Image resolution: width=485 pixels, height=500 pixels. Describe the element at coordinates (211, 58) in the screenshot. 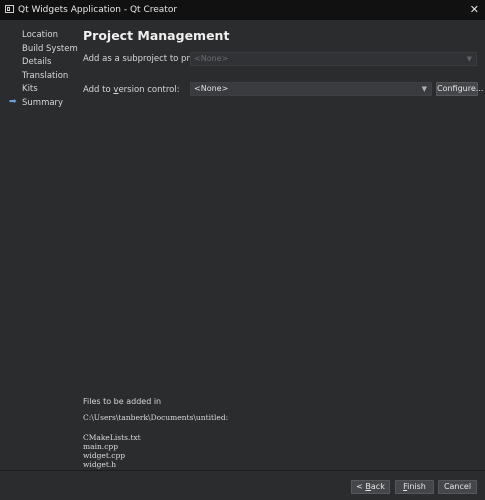

I see `subproject-select-value: <None>` at that location.